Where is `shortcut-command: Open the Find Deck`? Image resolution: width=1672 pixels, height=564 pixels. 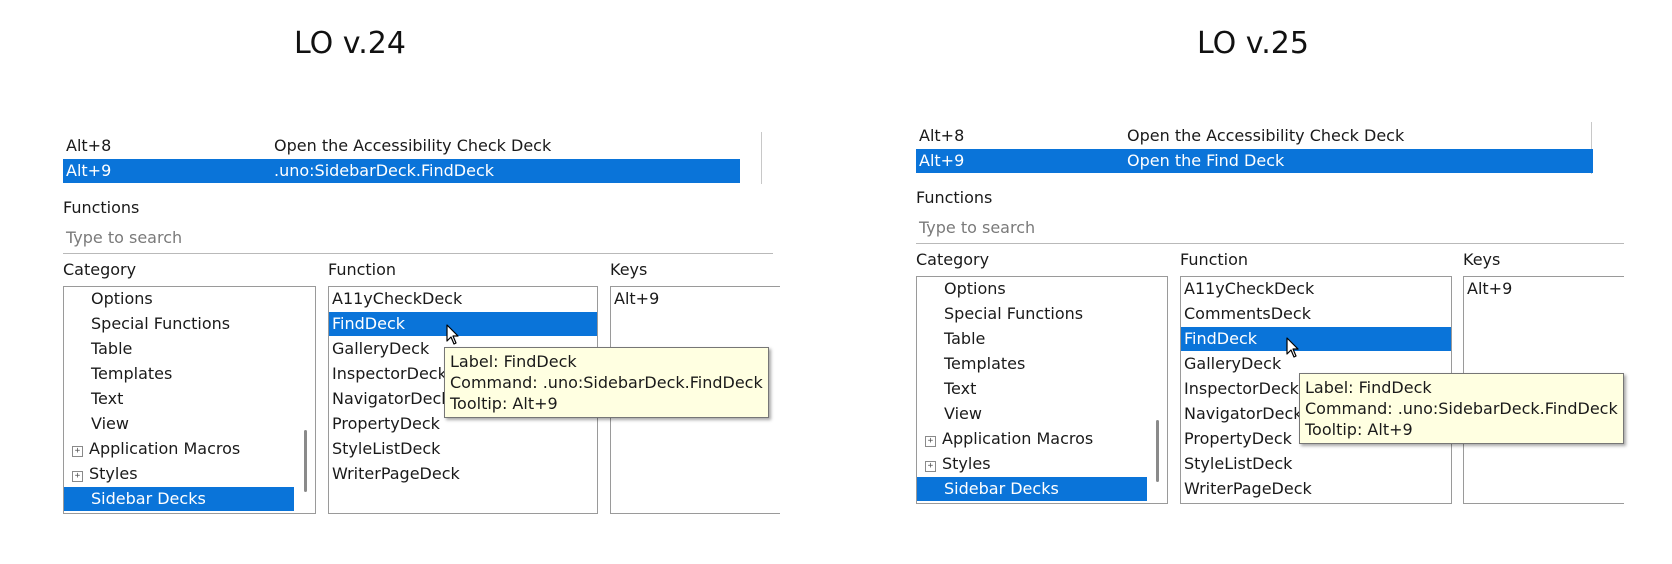 shortcut-command: Open the Find Deck is located at coordinates (1206, 160).